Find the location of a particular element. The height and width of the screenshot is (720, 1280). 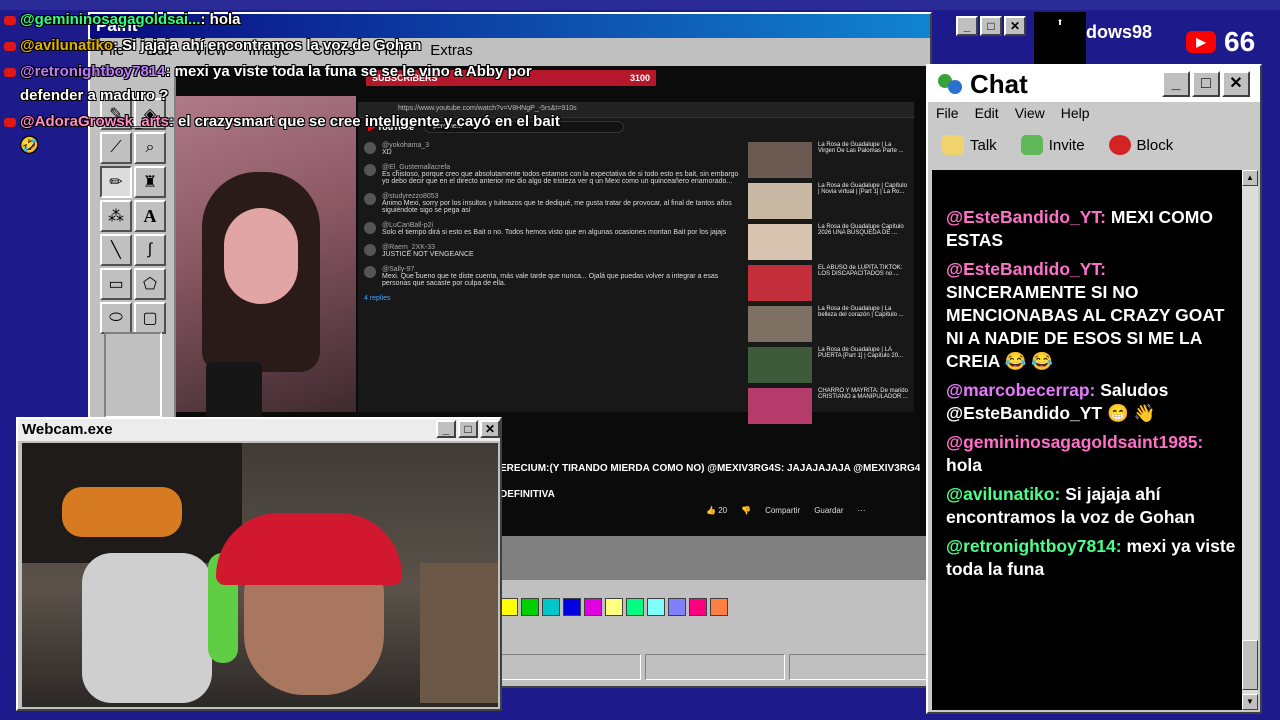

chat-user: @gemininosagagoldsaint1985: is located at coordinates (1074, 442).